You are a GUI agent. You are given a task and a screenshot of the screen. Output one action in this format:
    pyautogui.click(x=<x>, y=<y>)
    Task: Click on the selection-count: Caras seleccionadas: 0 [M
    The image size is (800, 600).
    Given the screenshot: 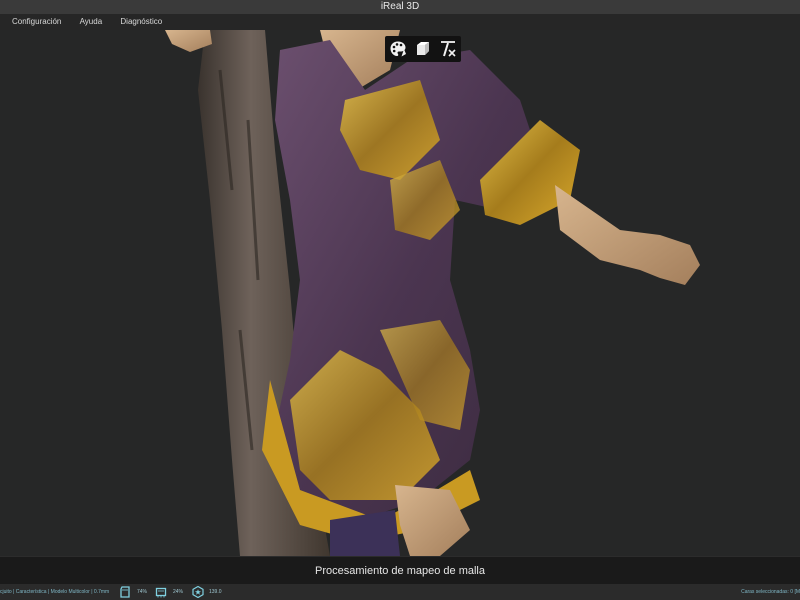 What is the action you would take?
    pyautogui.click(x=770, y=592)
    